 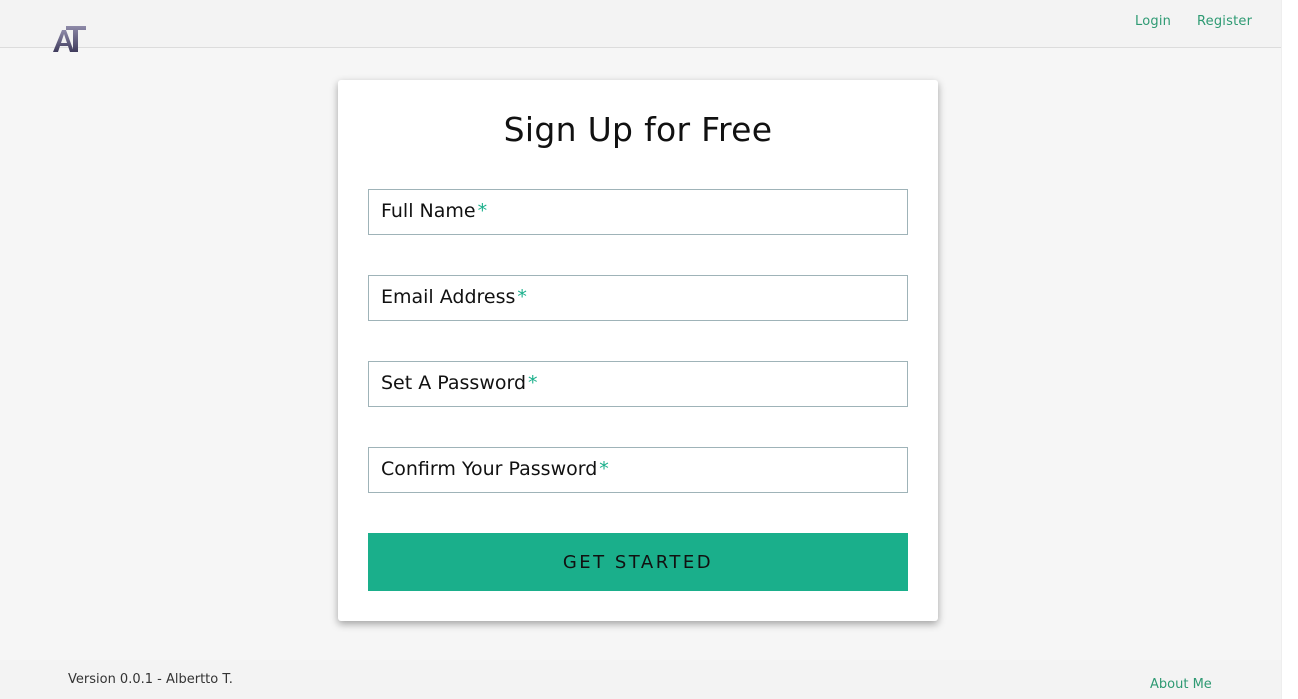 I want to click on full-name-field: Full Name *, so click(x=638, y=212).